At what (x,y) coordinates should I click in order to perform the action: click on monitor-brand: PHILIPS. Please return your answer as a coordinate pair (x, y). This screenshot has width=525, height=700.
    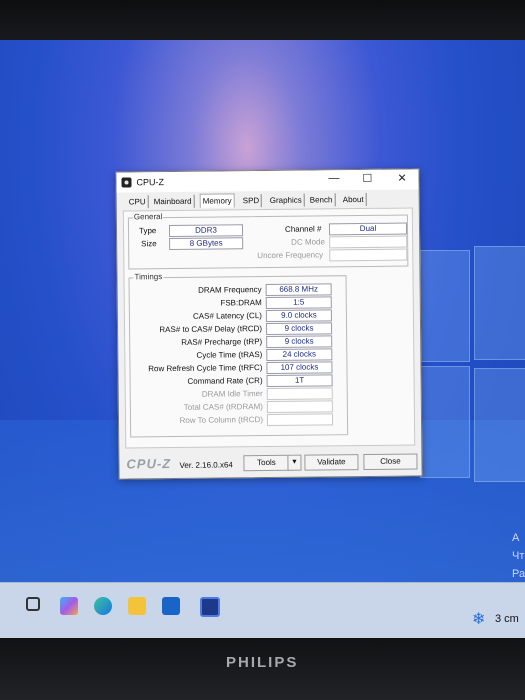
    Looking at the image, I should click on (262, 662).